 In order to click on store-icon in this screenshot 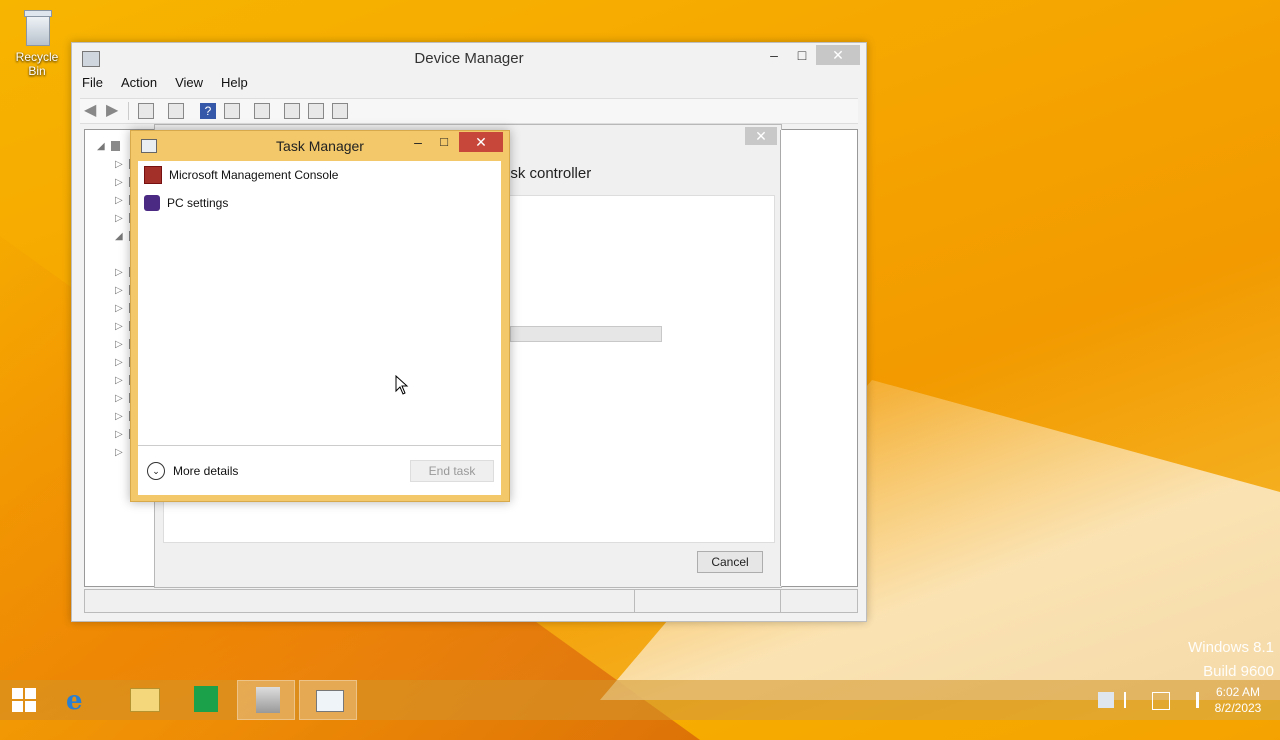, I will do `click(206, 699)`.